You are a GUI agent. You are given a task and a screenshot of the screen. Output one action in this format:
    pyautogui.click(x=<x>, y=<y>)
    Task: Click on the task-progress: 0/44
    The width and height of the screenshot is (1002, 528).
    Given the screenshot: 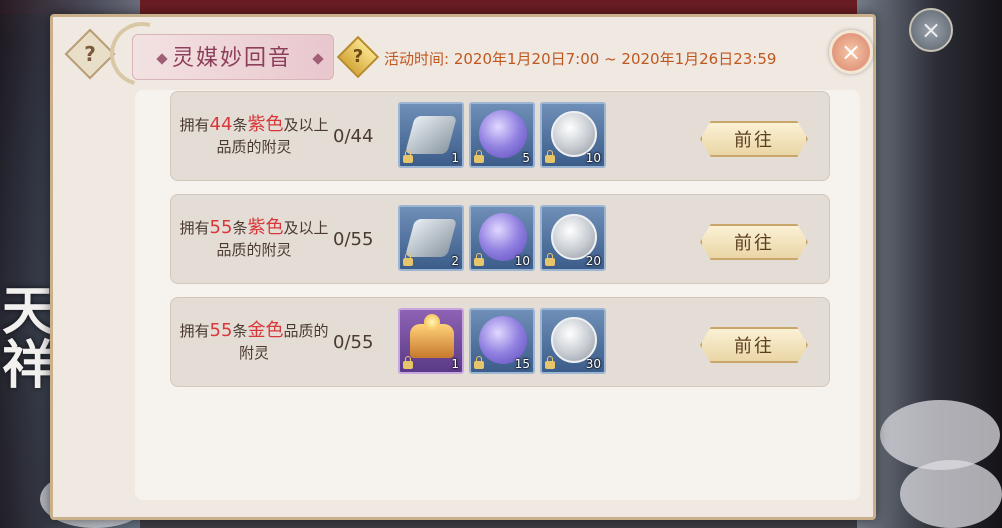 What is the action you would take?
    pyautogui.click(x=353, y=136)
    